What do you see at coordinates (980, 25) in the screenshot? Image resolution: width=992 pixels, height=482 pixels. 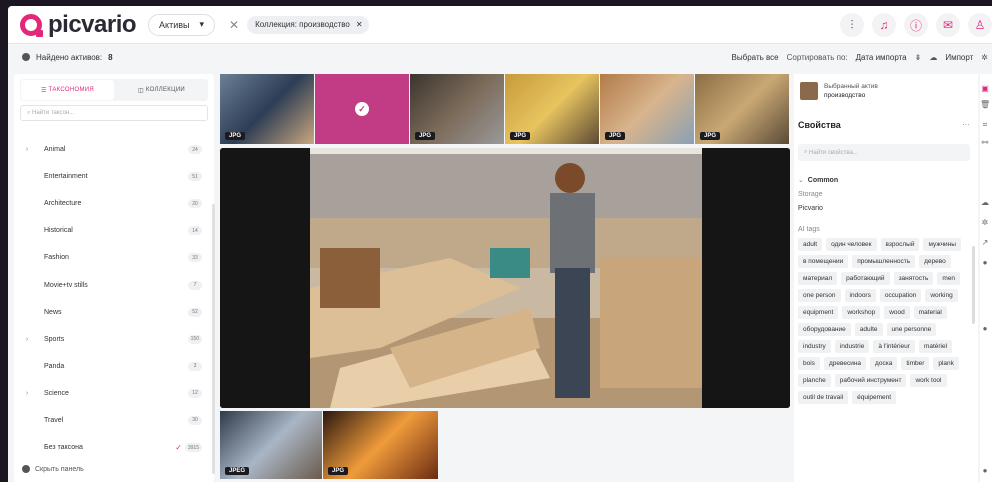 I see `user-icon: ♙` at bounding box center [980, 25].